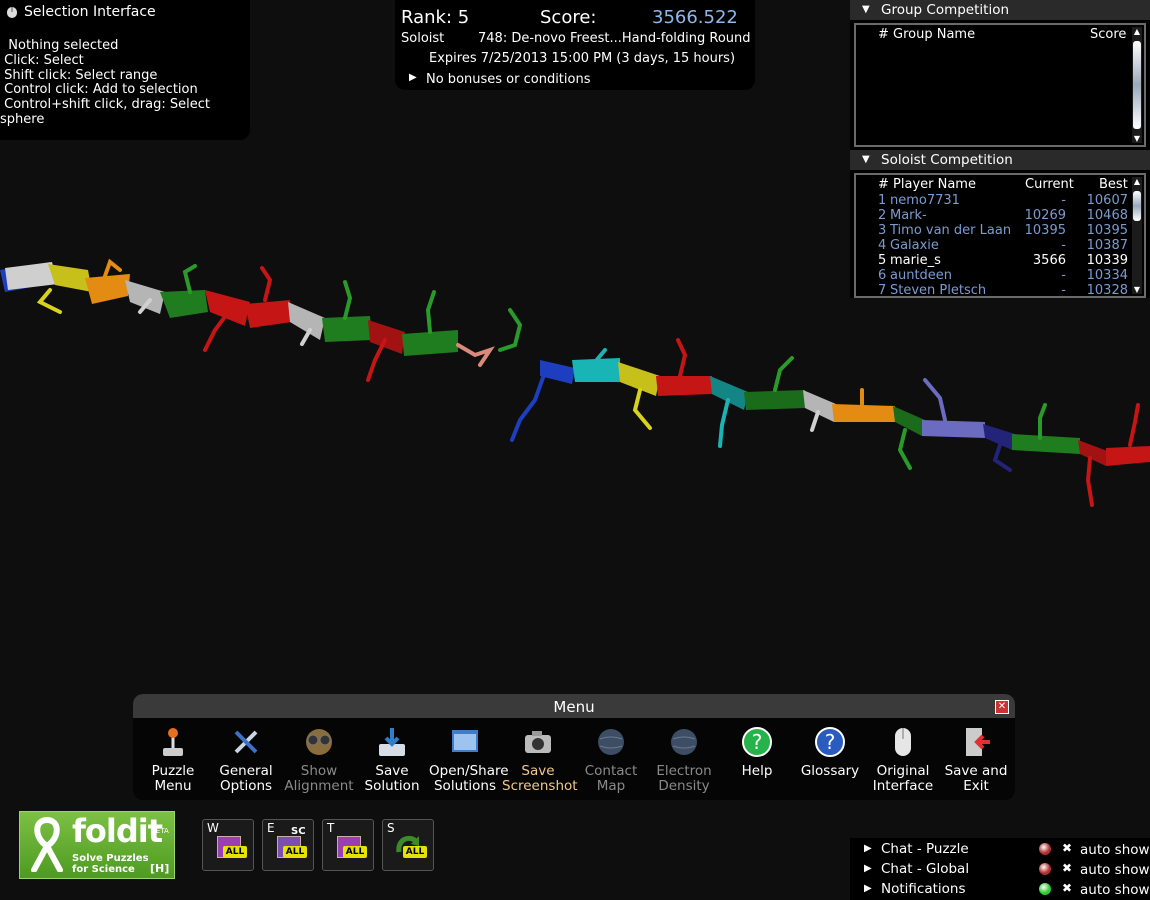 The height and width of the screenshot is (900, 1150). I want to click on player-row: 7 Steven Pletsch - 10328, so click(994, 290).